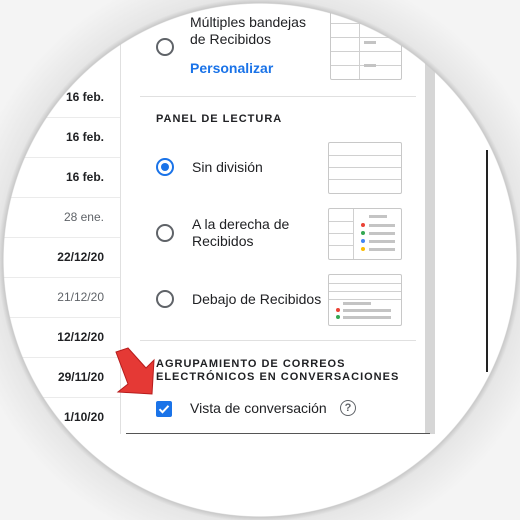  Describe the element at coordinates (348, 408) in the screenshot. I see `help-icon: ?` at that location.